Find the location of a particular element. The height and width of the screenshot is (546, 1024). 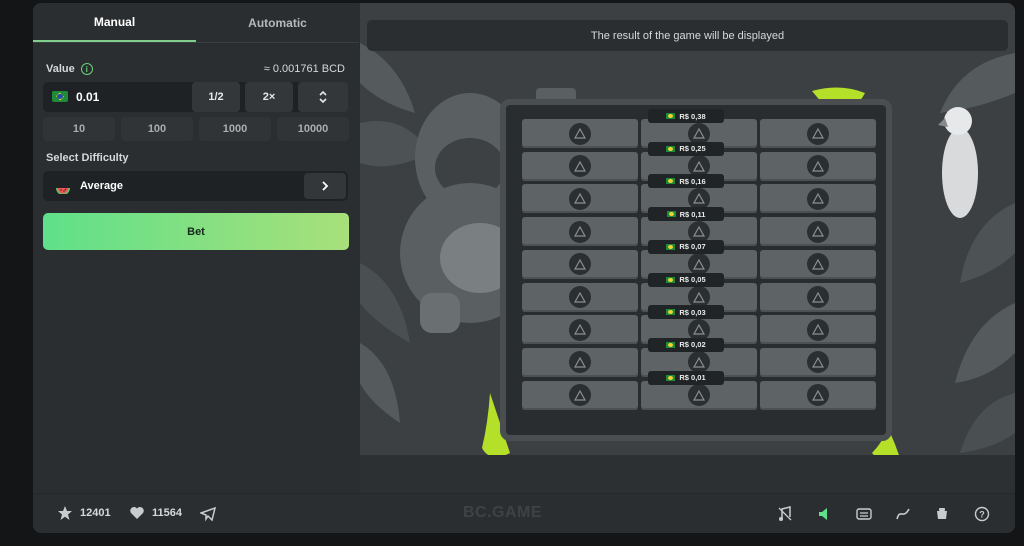

fairness-icon is located at coordinates (942, 514).